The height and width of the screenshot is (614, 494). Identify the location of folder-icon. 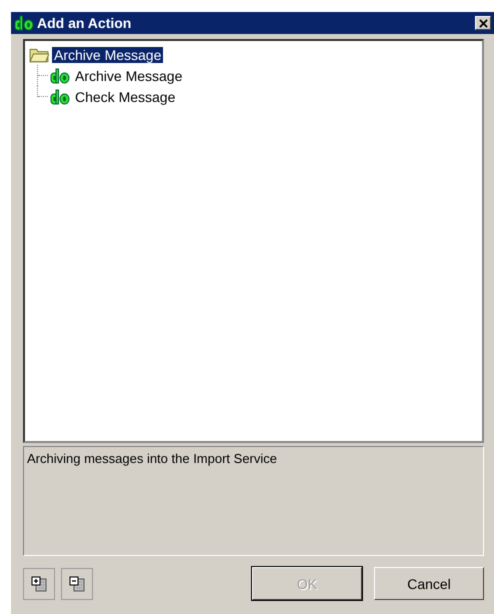
(39, 54).